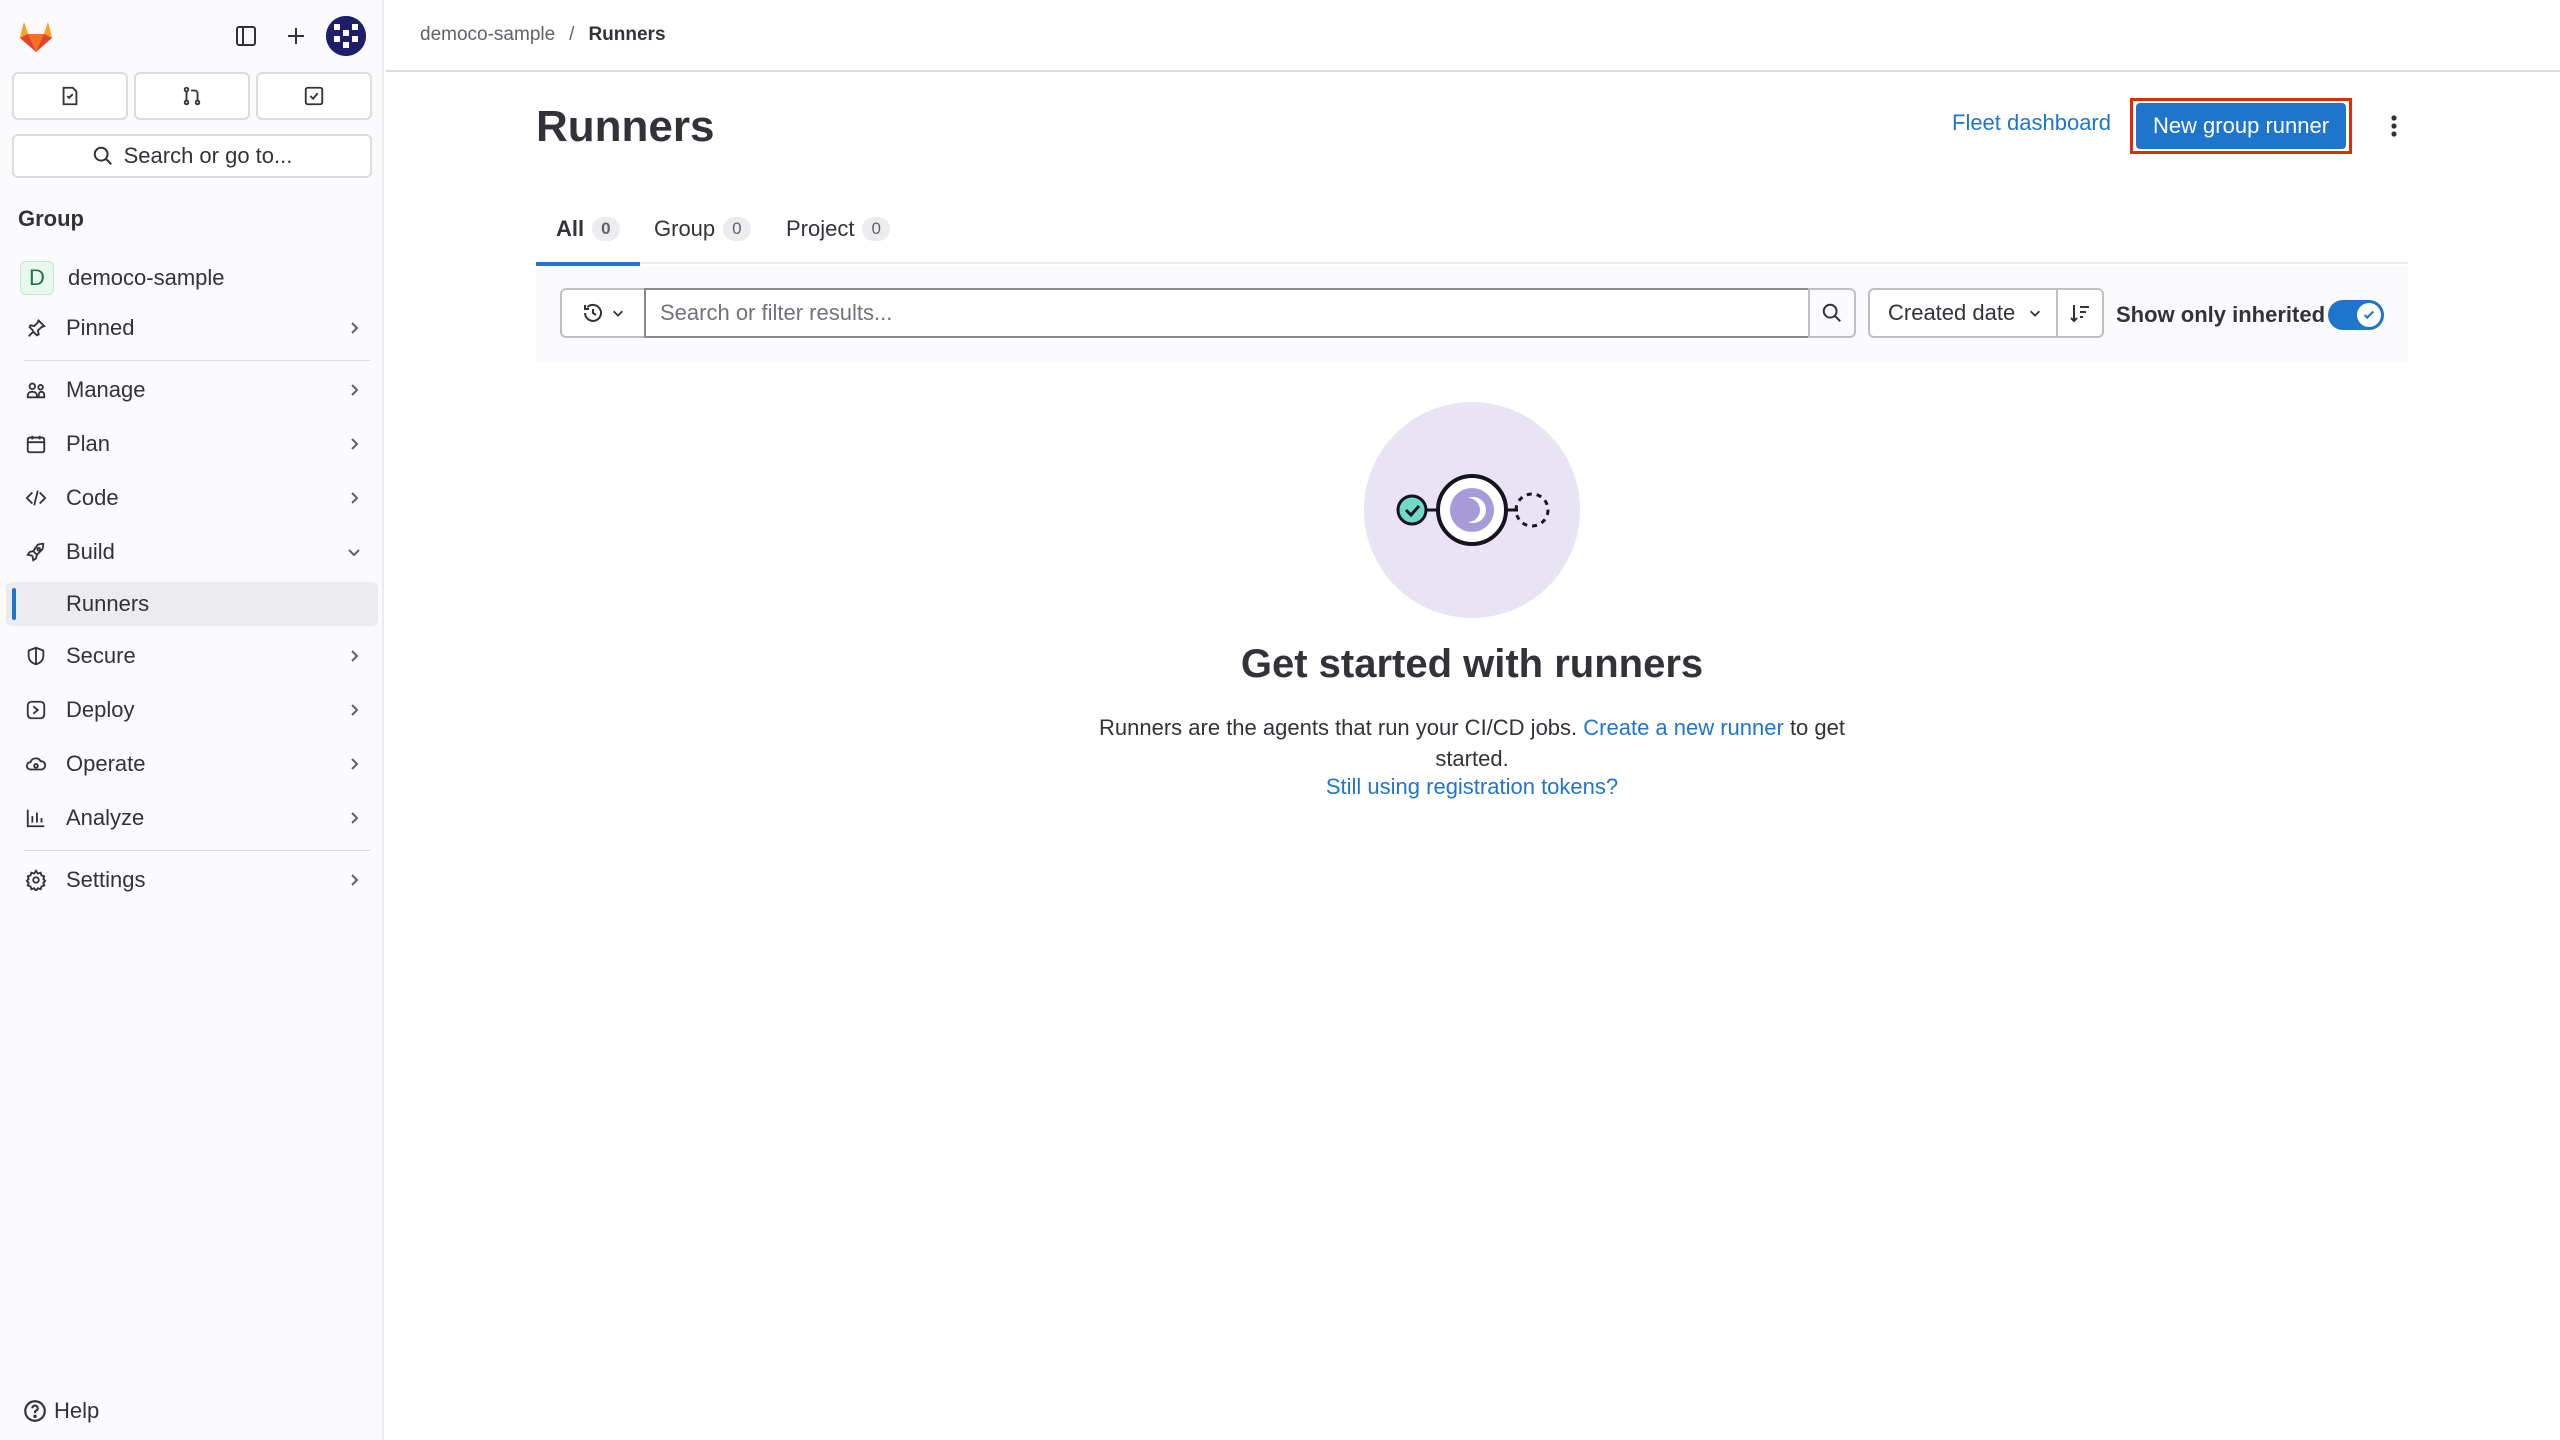 The width and height of the screenshot is (2560, 1440). I want to click on sidebar-item-operate: Operate, so click(192, 764).